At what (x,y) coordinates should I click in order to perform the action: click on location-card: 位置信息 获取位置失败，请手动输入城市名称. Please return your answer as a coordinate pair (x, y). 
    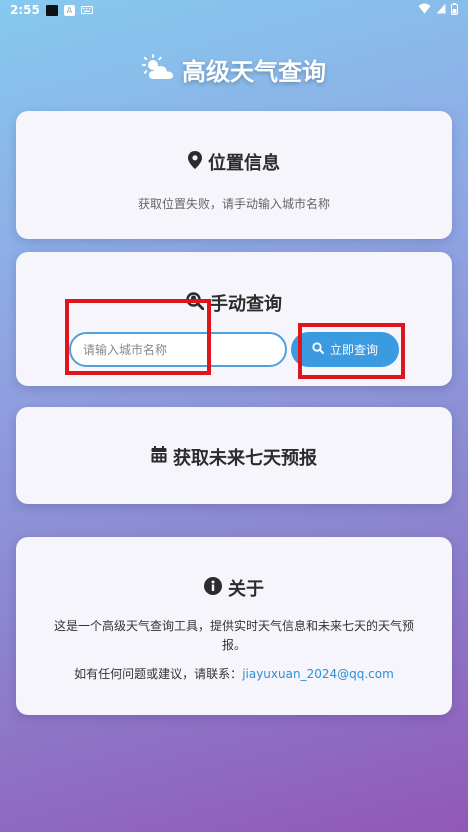
    Looking at the image, I should click on (234, 175).